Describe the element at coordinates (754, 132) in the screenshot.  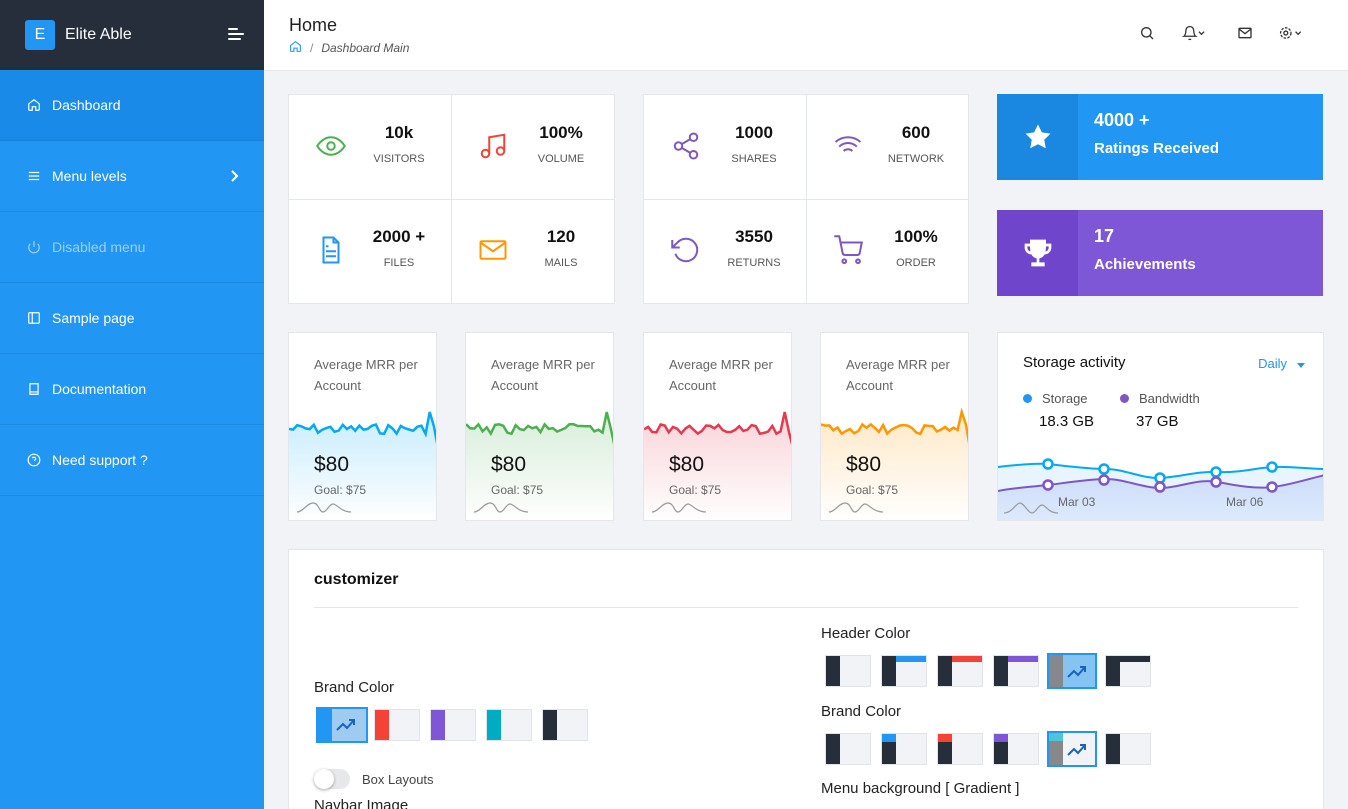
I see `stat-value: 1000` at that location.